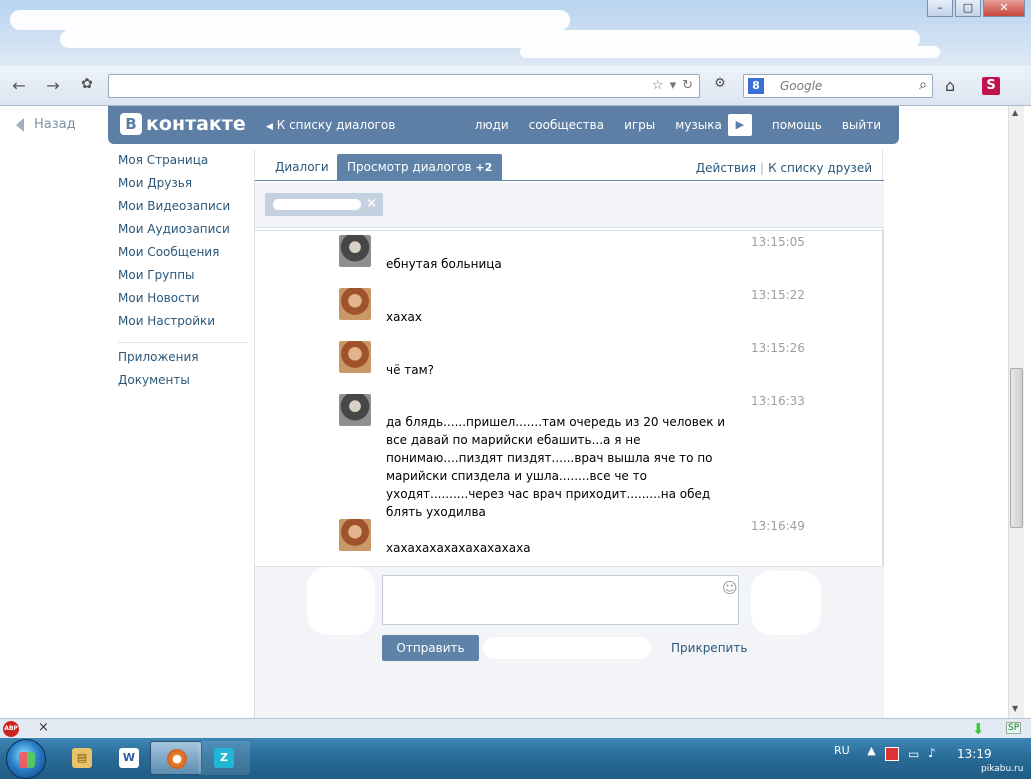  Describe the element at coordinates (183, 164) in the screenshot. I see `left-menu-item-my-page: Моя Страница` at that location.